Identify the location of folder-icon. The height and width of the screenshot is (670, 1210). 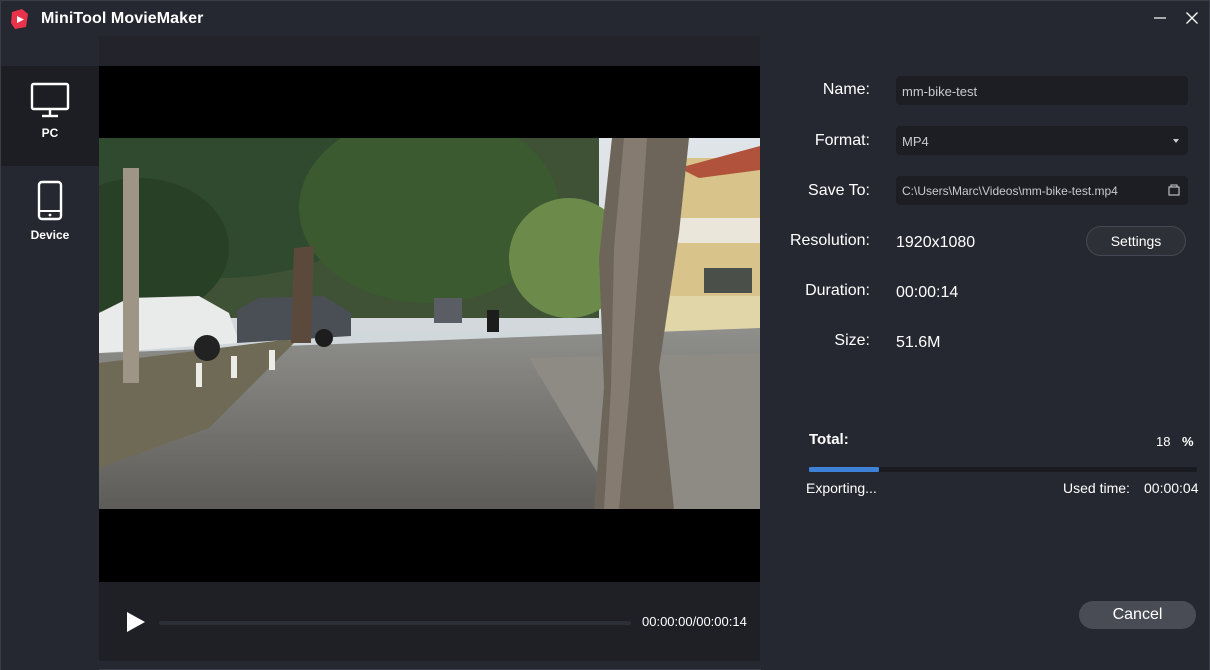
(1174, 190).